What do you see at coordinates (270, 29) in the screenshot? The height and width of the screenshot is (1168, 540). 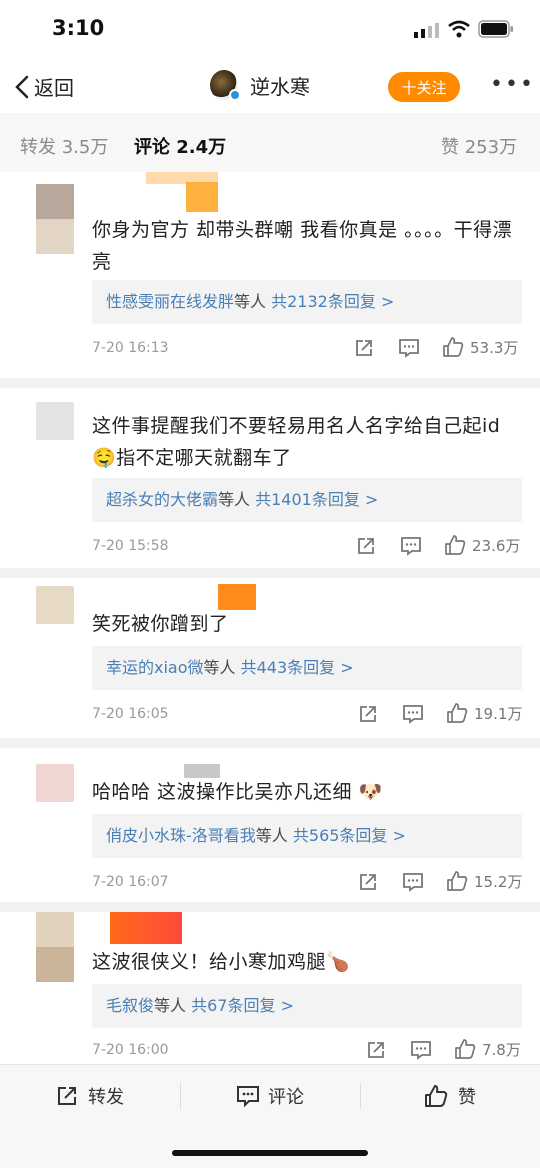 I see `status-bar: 3:10` at bounding box center [270, 29].